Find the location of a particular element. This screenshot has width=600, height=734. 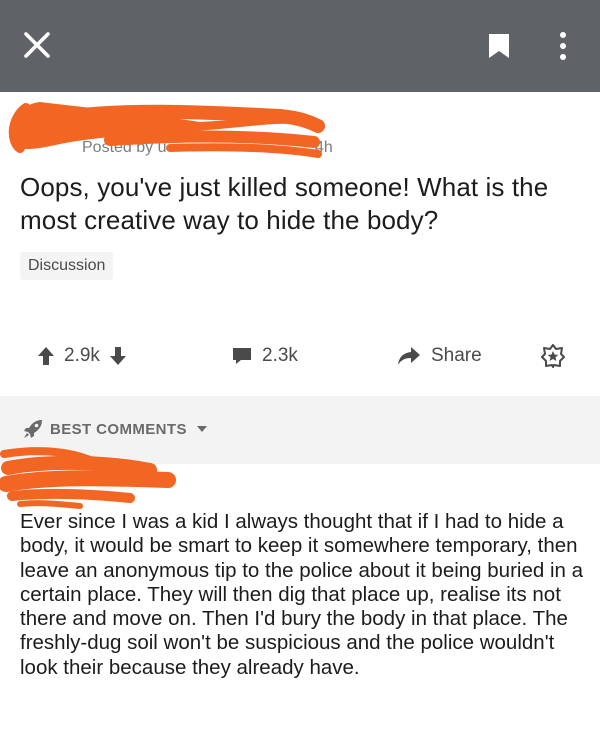

vote-group: 2.9k is located at coordinates (82, 356).